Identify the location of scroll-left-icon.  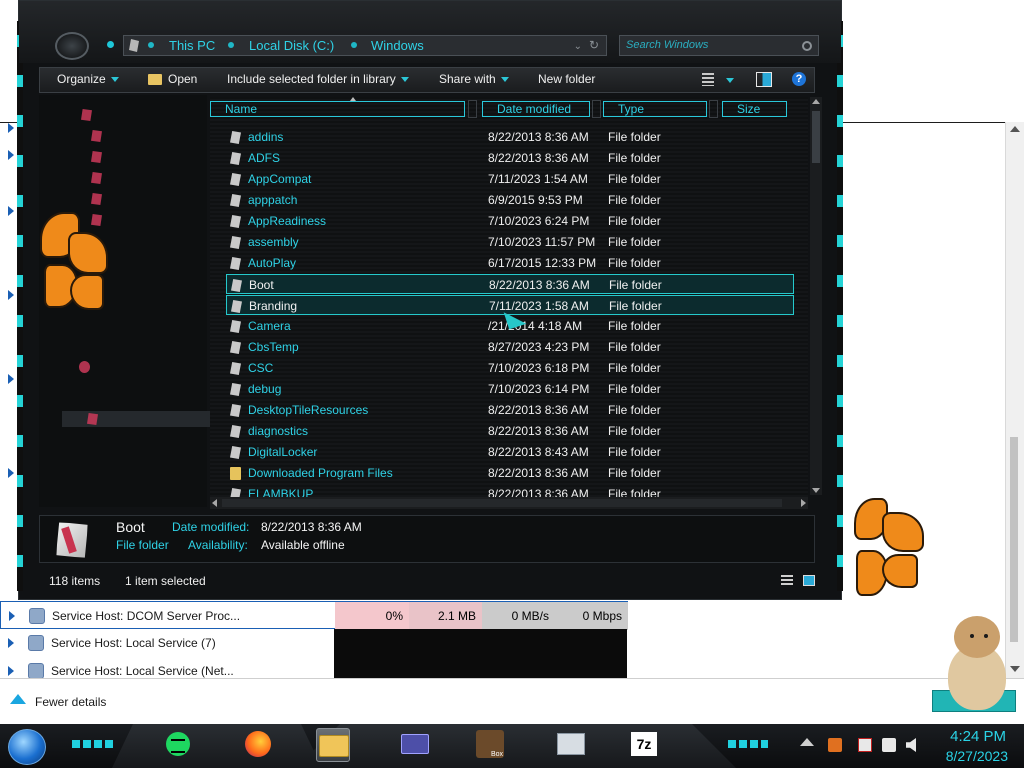
(214, 503).